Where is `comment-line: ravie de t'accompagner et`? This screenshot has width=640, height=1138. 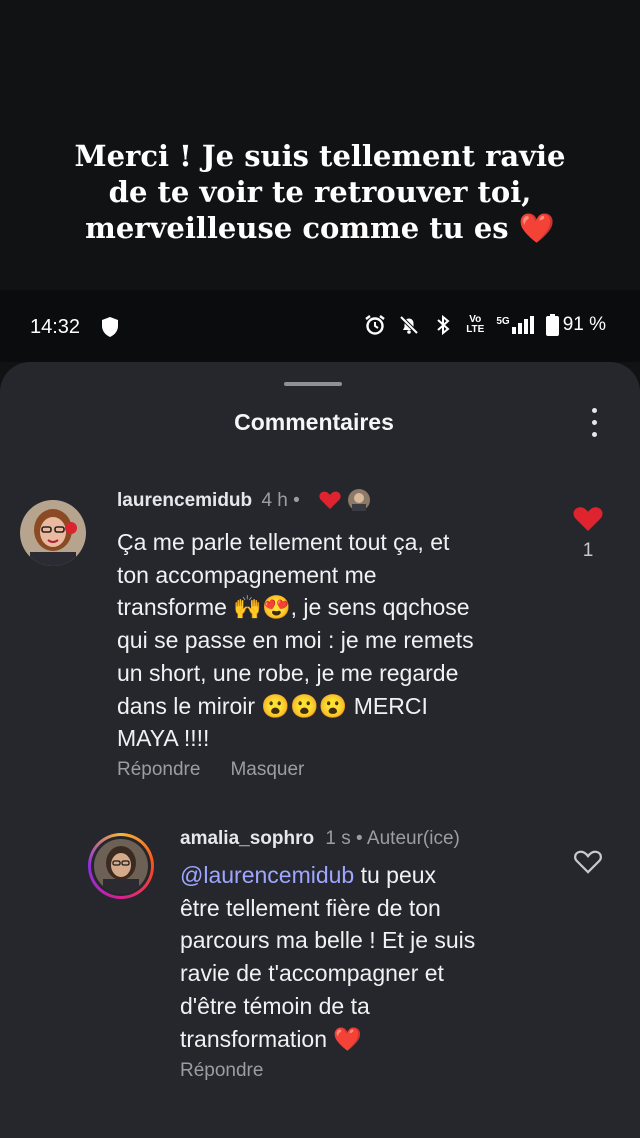 comment-line: ravie de t'accompagner et is located at coordinates (312, 973).